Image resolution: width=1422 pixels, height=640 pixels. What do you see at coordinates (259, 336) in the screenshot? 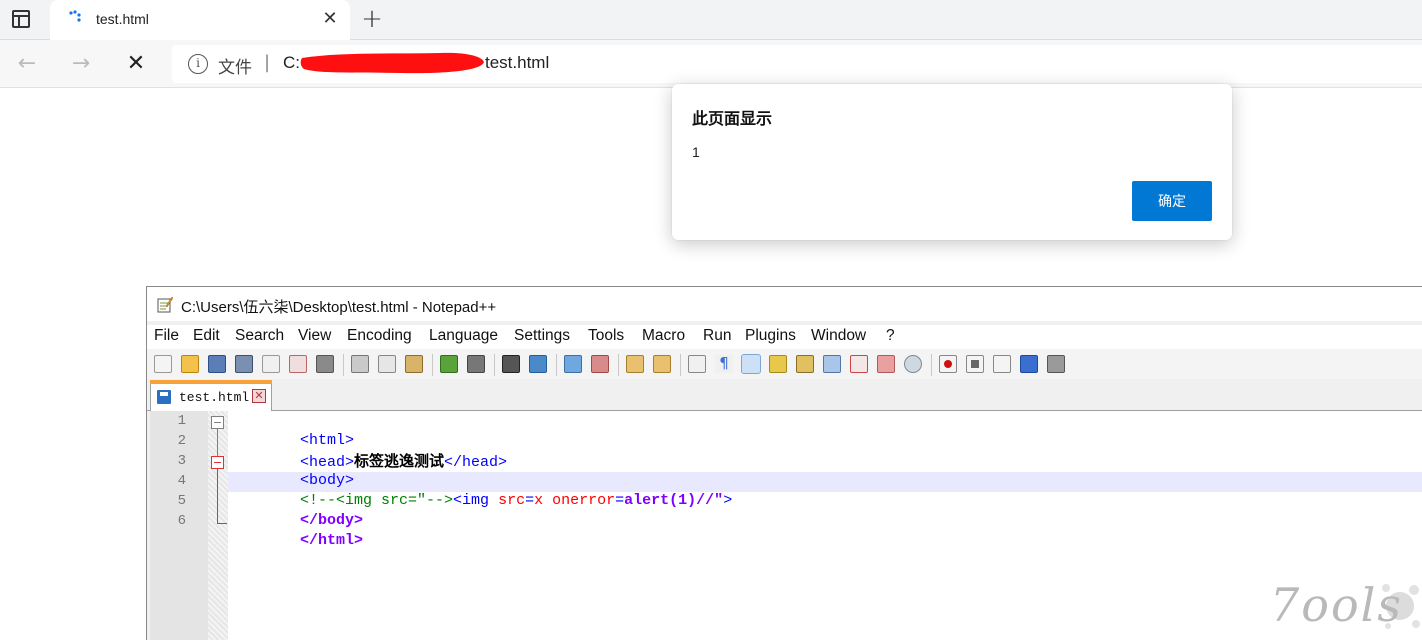
I see `menu-search: Search` at bounding box center [259, 336].